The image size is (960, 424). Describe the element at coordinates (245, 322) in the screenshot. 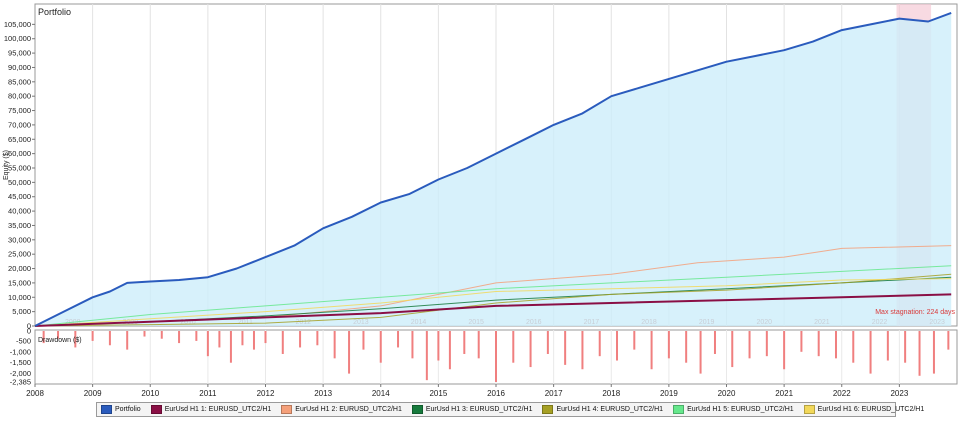

I see `watermark-year: 2011` at that location.